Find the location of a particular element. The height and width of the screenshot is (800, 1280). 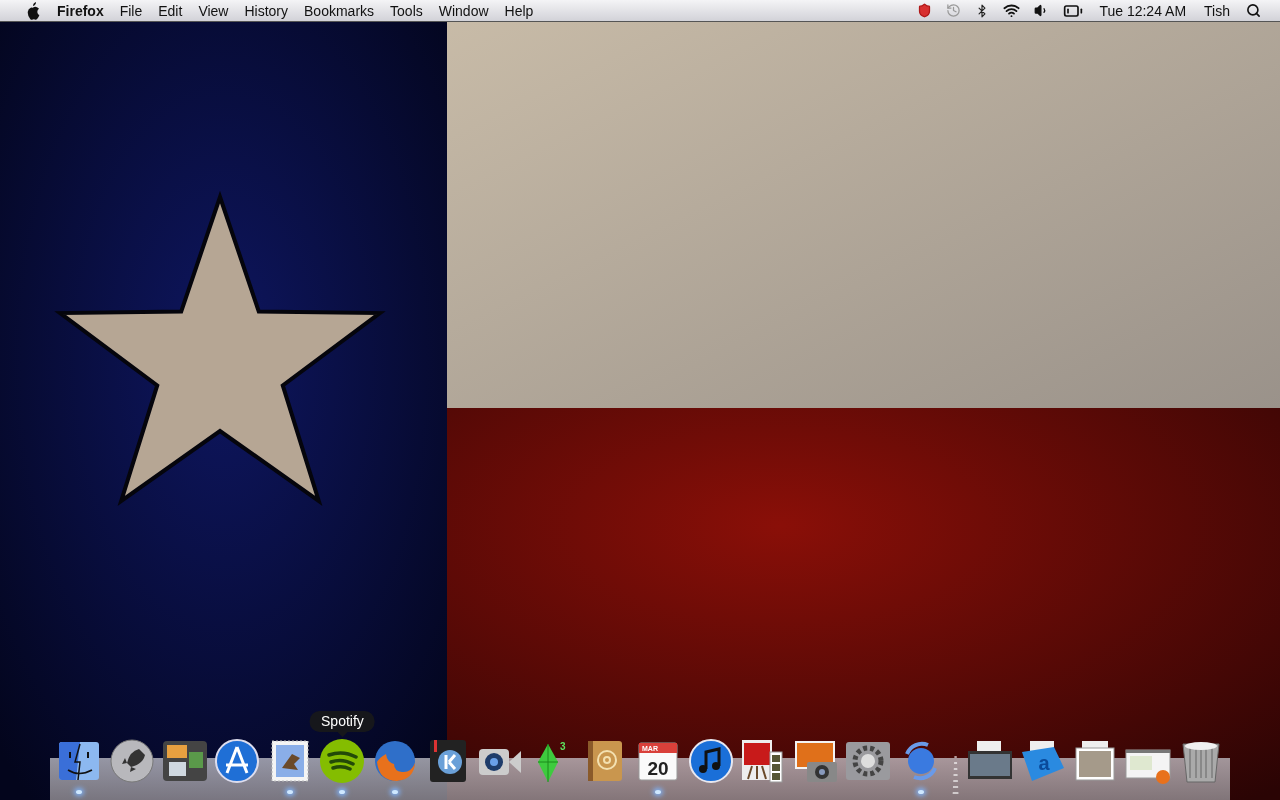

menu-item: File is located at coordinates (131, 11).